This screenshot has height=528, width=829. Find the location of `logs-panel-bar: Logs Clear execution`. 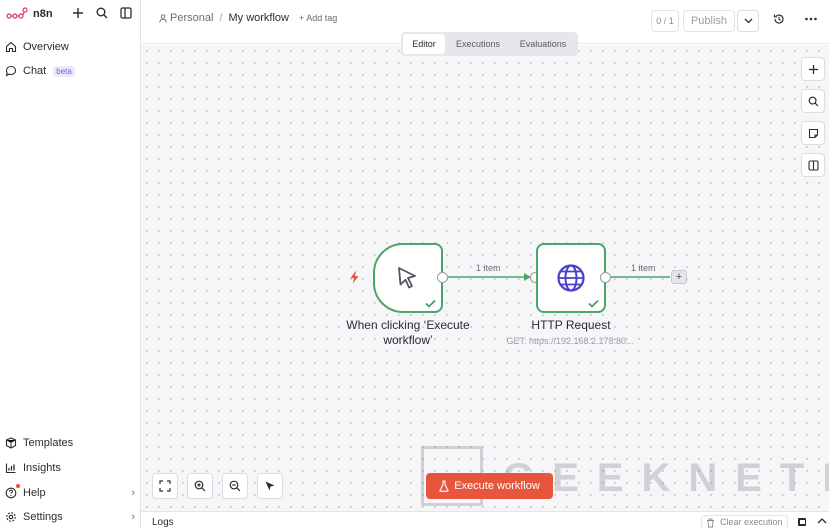

logs-panel-bar: Logs Clear execution is located at coordinates (485, 519).